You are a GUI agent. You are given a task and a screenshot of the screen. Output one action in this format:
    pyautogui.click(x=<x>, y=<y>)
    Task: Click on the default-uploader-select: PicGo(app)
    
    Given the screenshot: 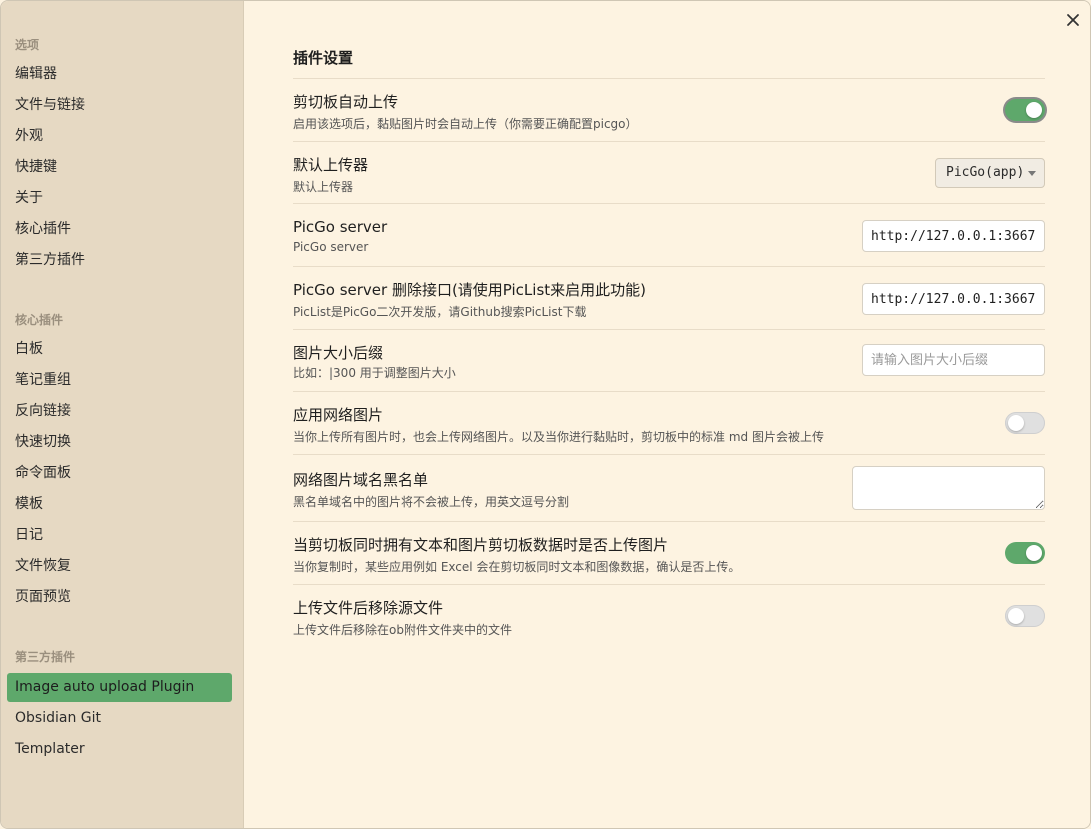 What is the action you would take?
    pyautogui.click(x=990, y=173)
    